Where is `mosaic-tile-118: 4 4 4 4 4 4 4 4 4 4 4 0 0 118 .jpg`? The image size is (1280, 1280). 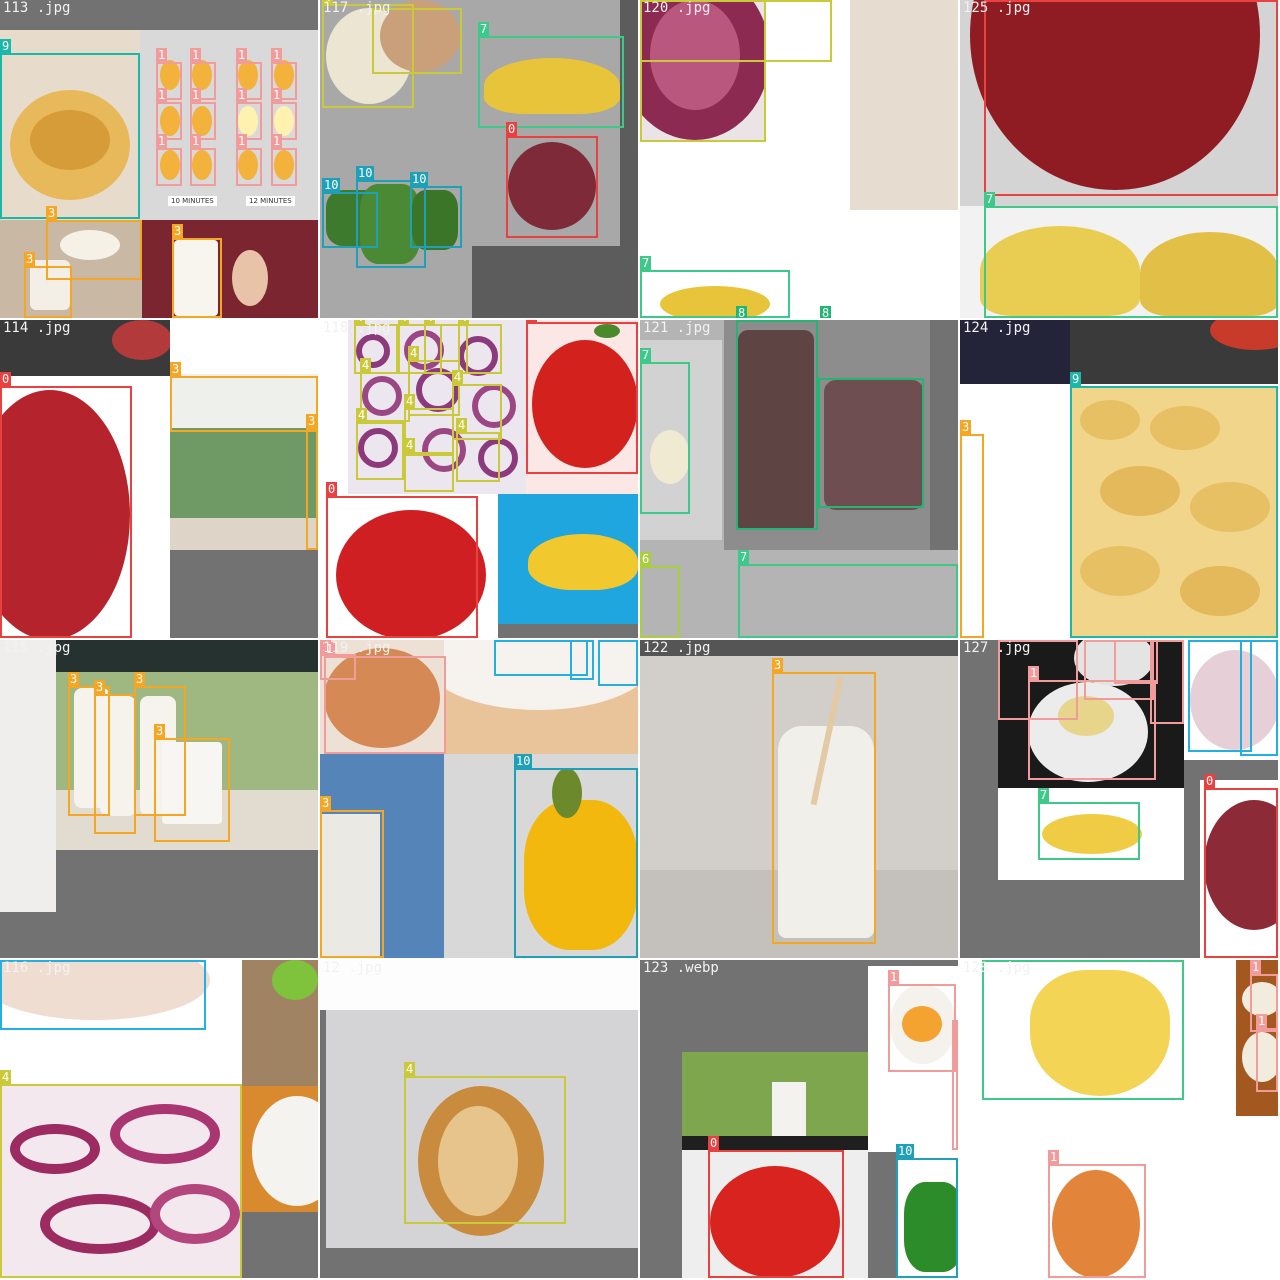
mosaic-tile-118: 4 4 4 4 4 4 4 4 4 4 4 0 0 118 .jpg is located at coordinates (479, 479).